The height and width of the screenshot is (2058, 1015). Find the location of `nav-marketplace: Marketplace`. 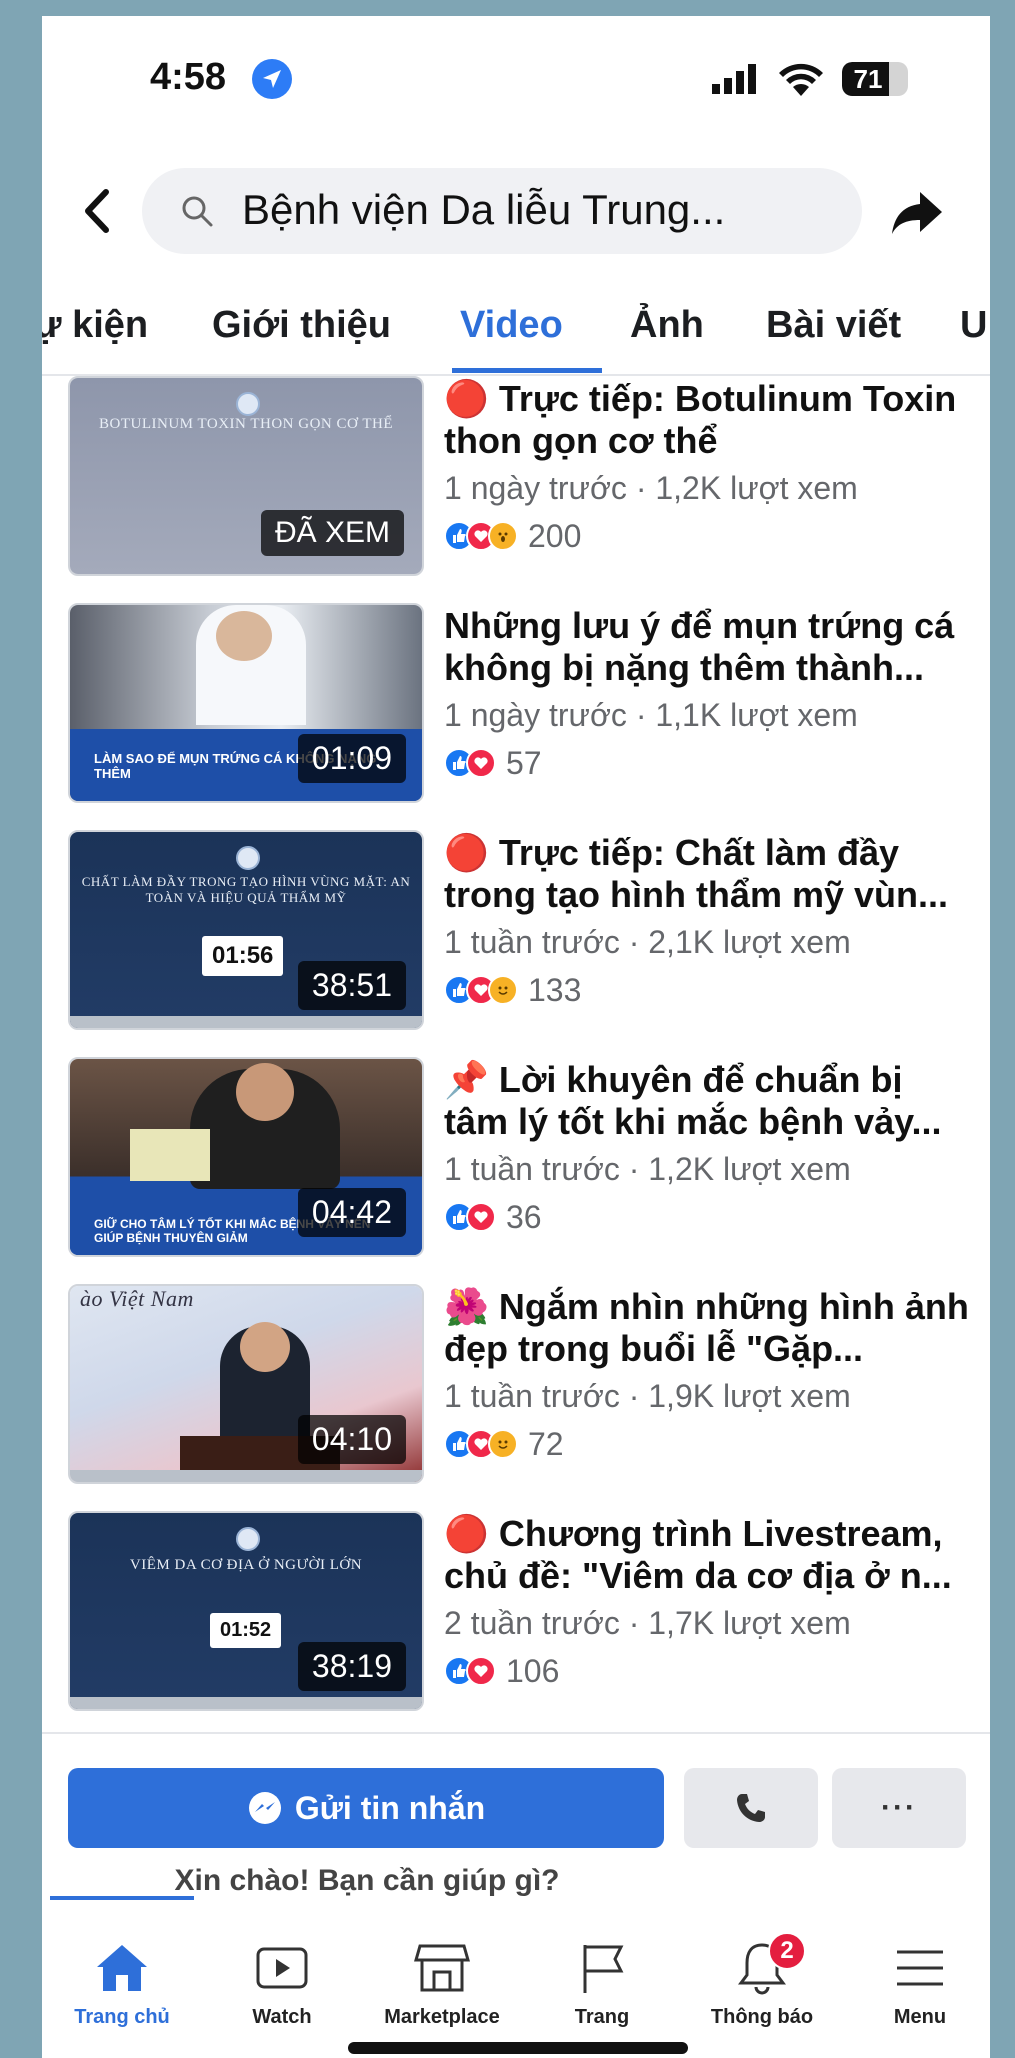

nav-marketplace: Marketplace is located at coordinates (442, 1982).